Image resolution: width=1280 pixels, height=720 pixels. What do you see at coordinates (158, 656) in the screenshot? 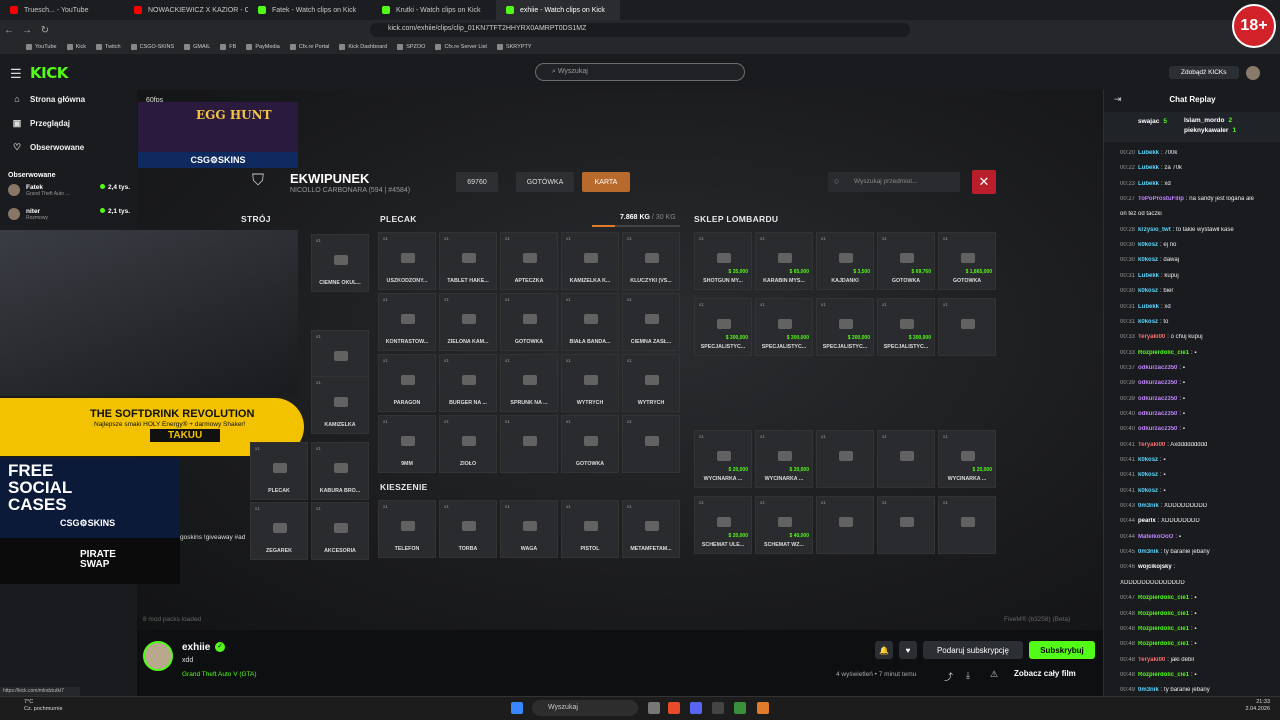
I see `channel-avatar` at bounding box center [158, 656].